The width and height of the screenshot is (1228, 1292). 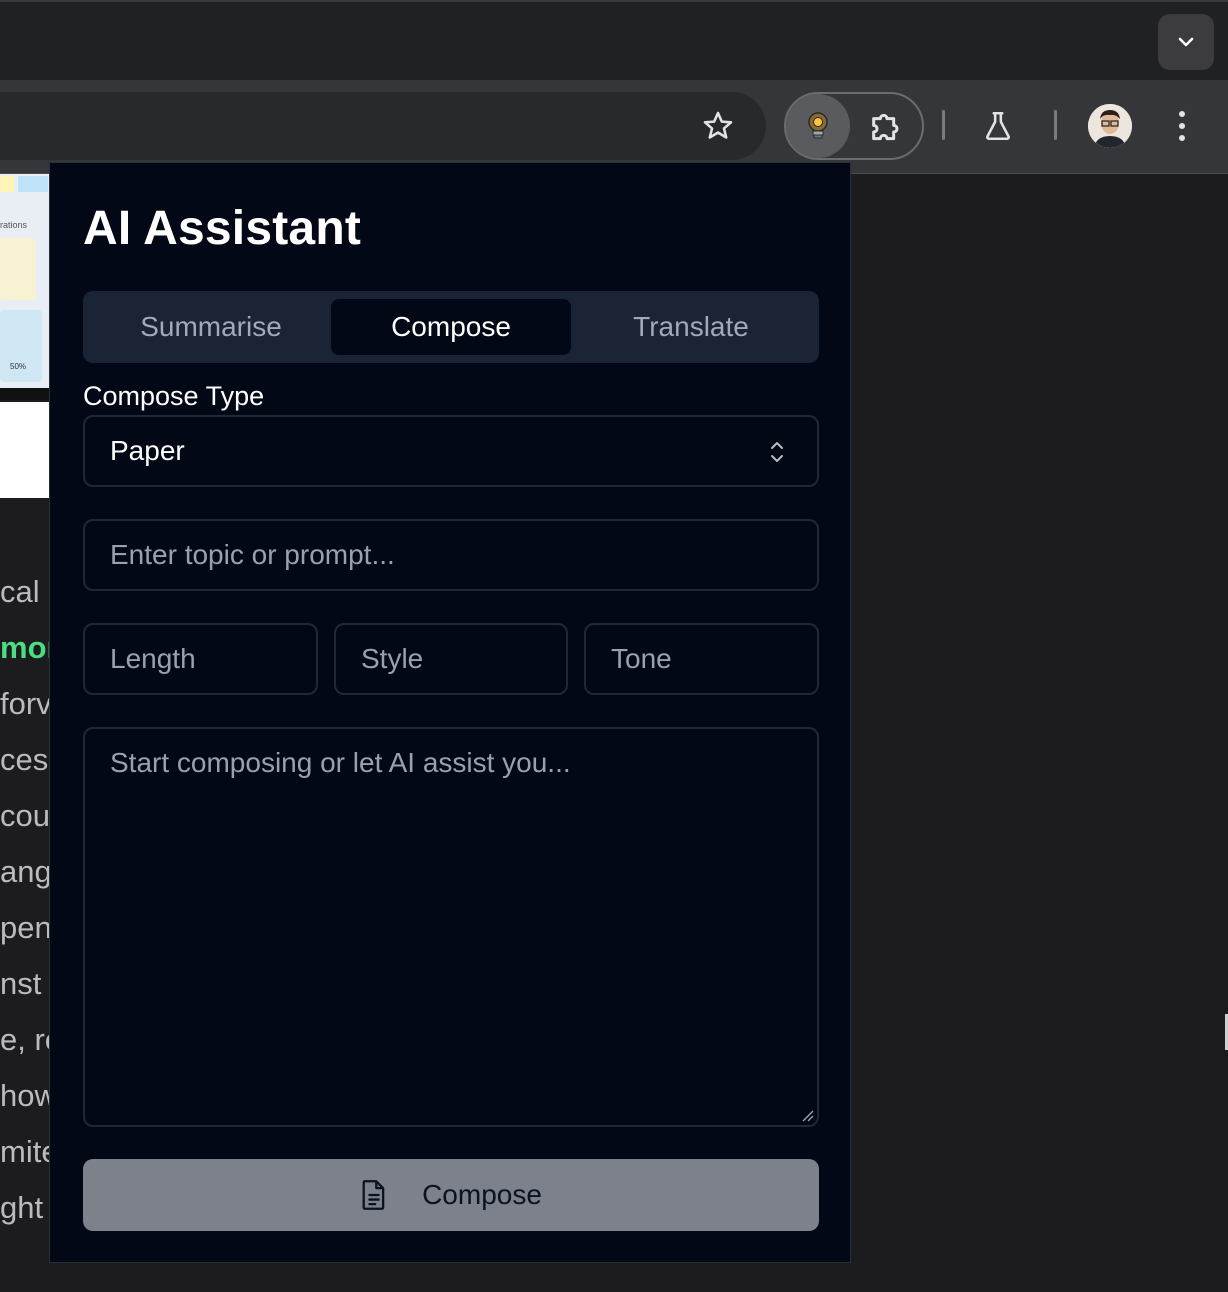 I want to click on page-text: ces, so click(x=24, y=759).